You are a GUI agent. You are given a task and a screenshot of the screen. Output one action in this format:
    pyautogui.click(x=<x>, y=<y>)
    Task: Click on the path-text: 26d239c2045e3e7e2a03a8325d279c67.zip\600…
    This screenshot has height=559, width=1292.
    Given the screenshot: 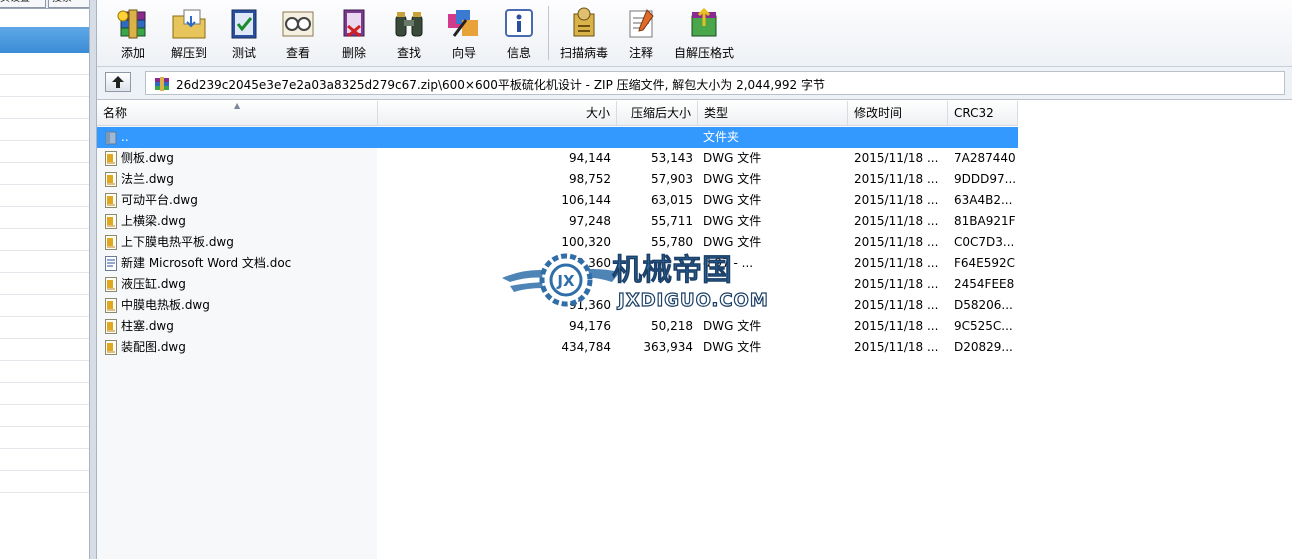 What is the action you would take?
    pyautogui.click(x=500, y=85)
    